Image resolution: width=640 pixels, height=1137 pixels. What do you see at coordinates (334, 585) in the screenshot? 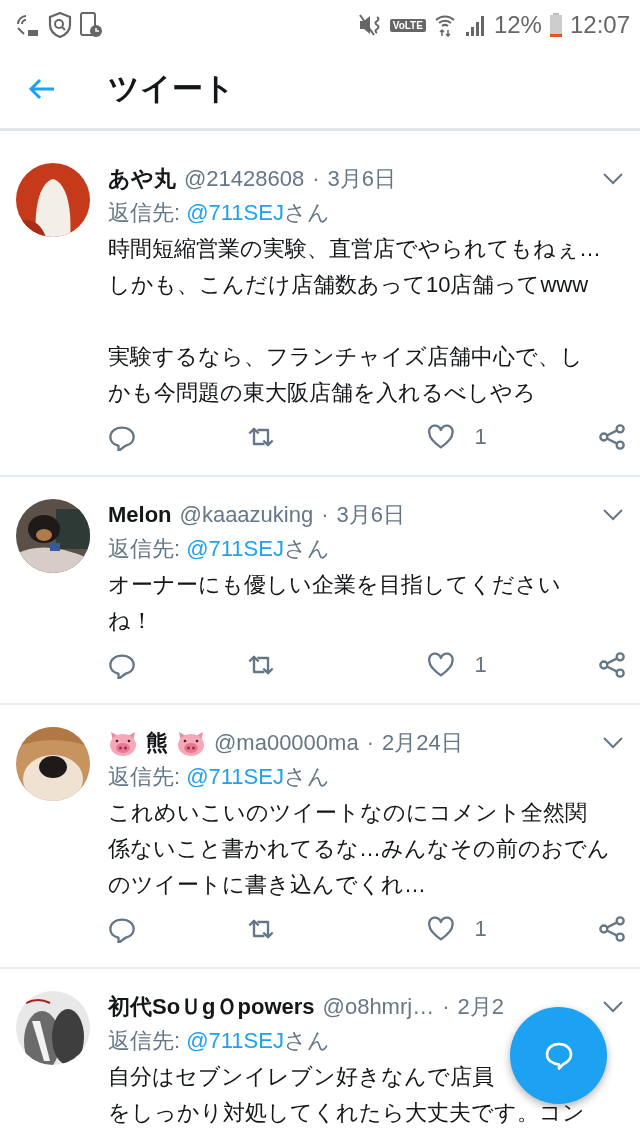
I see `tweet-text: オーナーにも優しい企業を目指してください` at bounding box center [334, 585].